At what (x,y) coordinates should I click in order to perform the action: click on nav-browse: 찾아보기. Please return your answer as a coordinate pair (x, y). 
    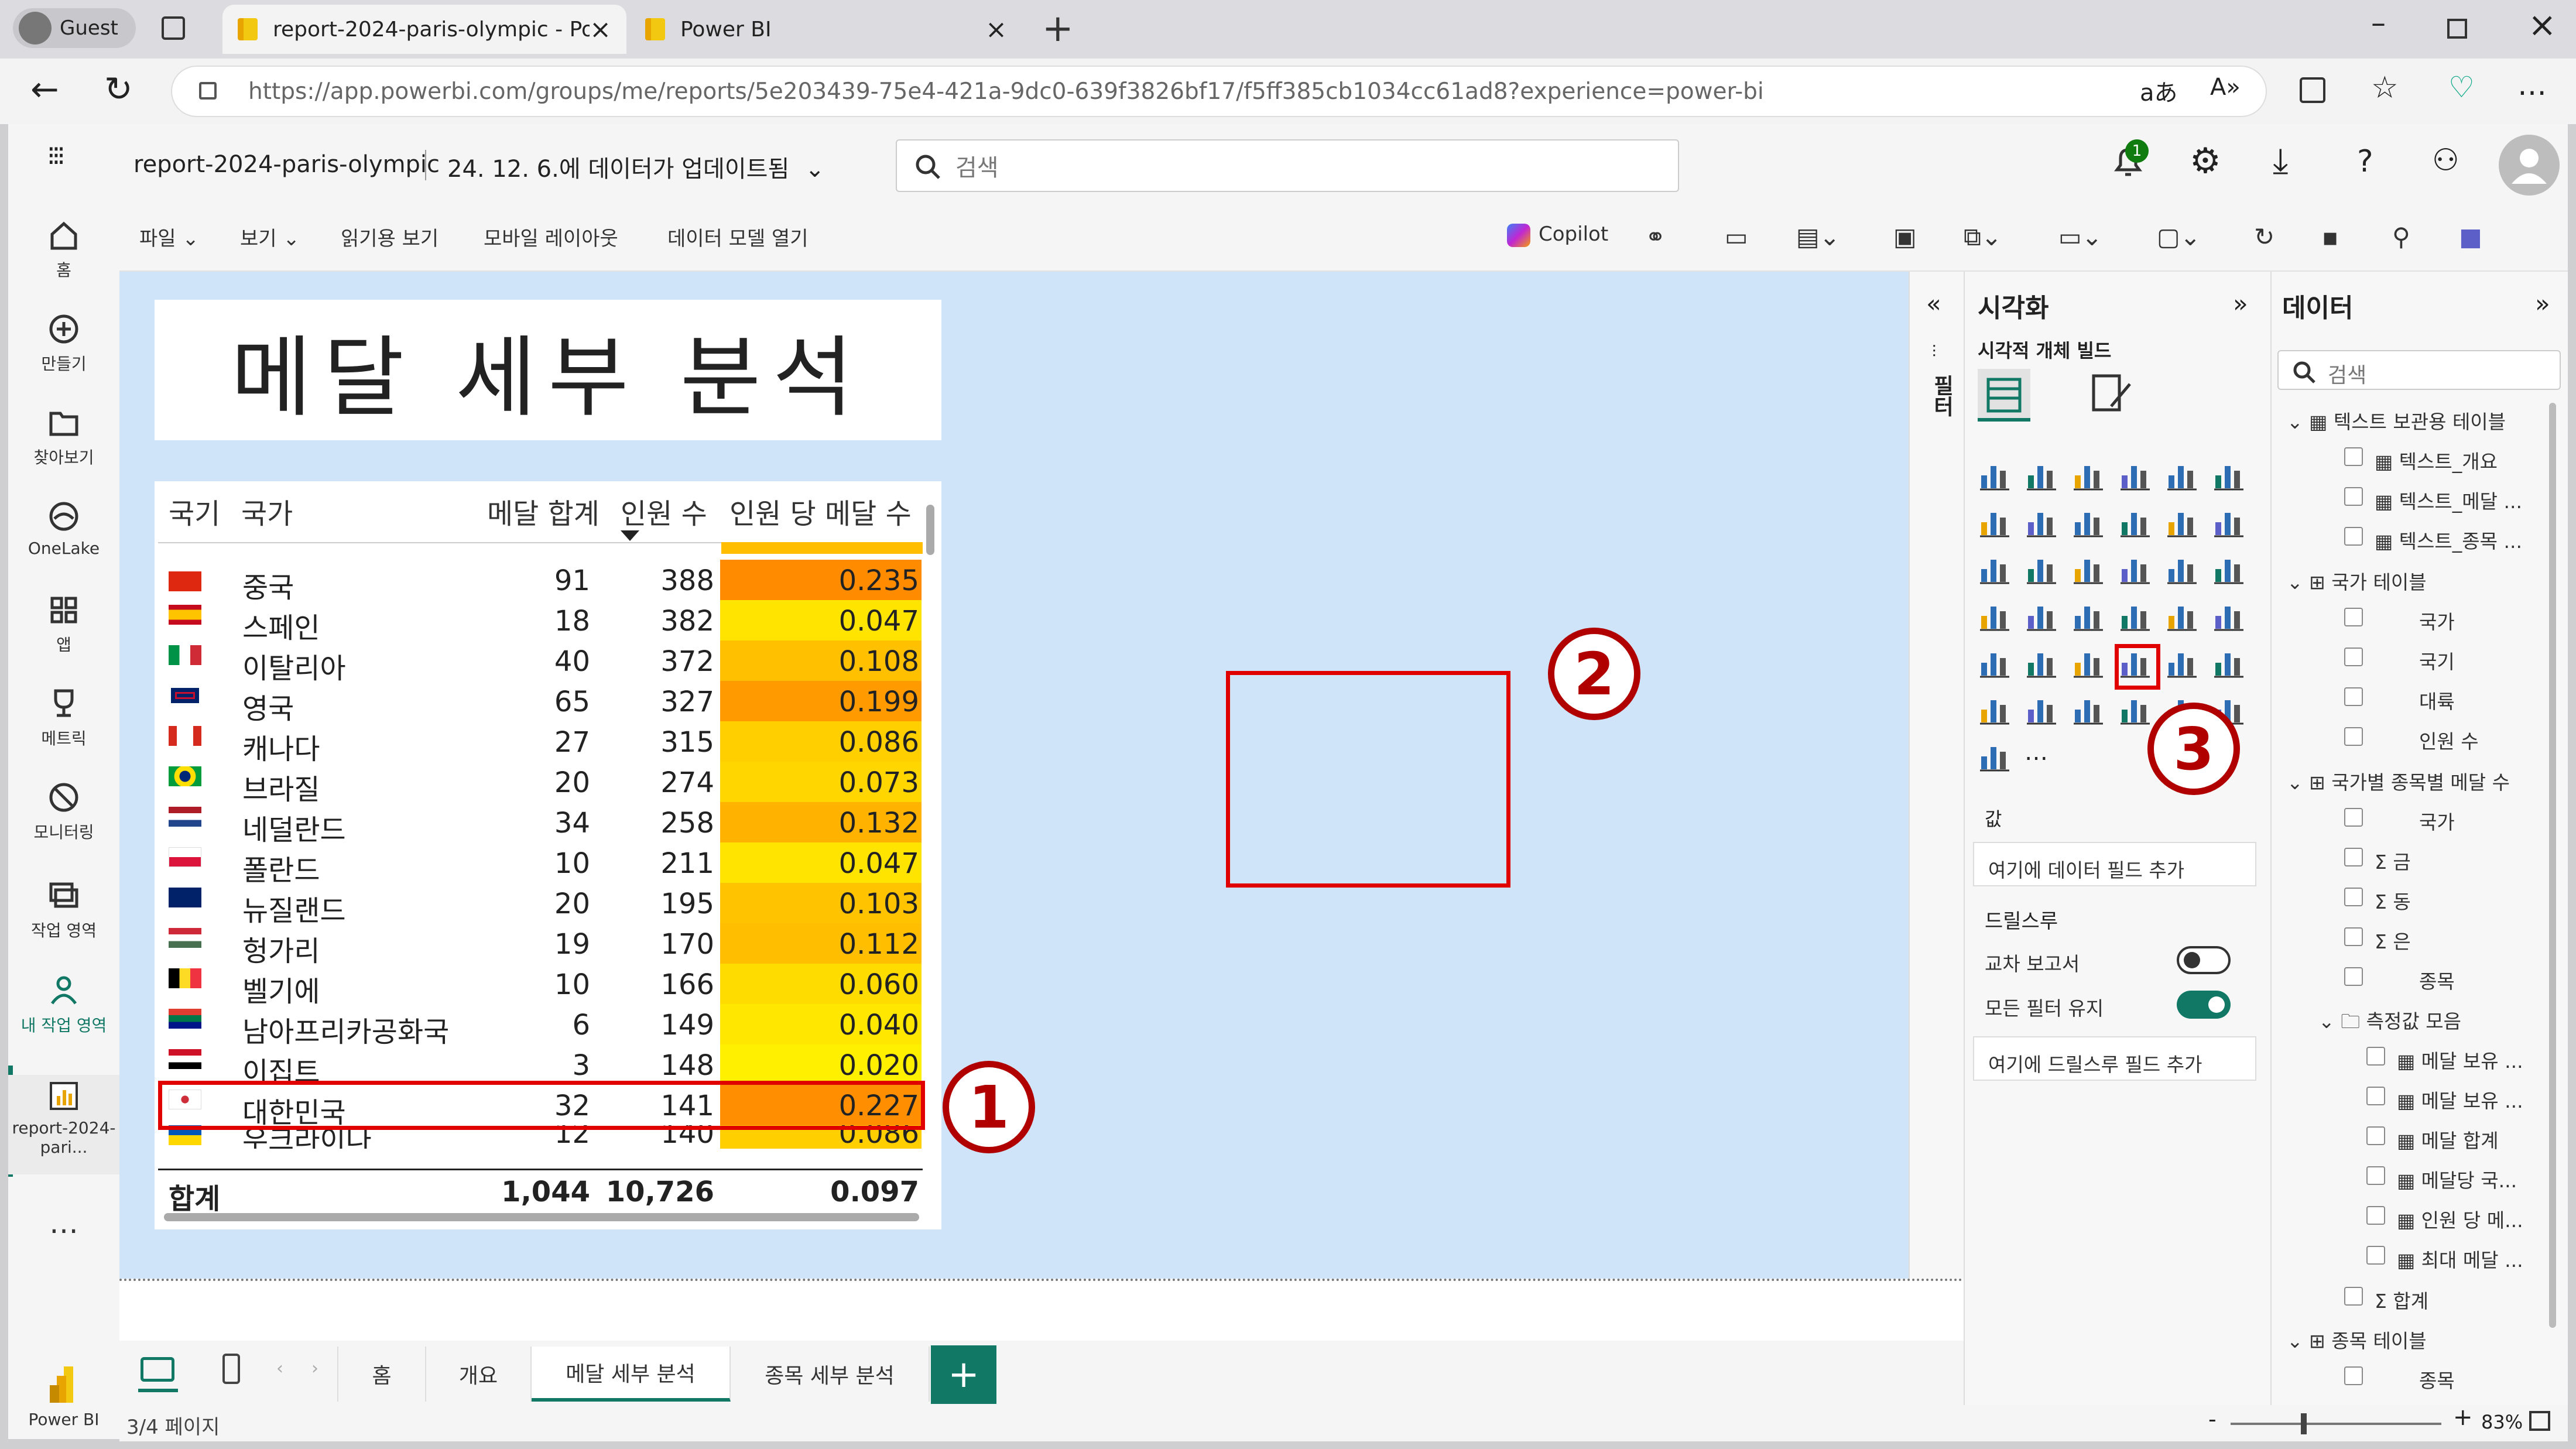
    Looking at the image, I should click on (63, 436).